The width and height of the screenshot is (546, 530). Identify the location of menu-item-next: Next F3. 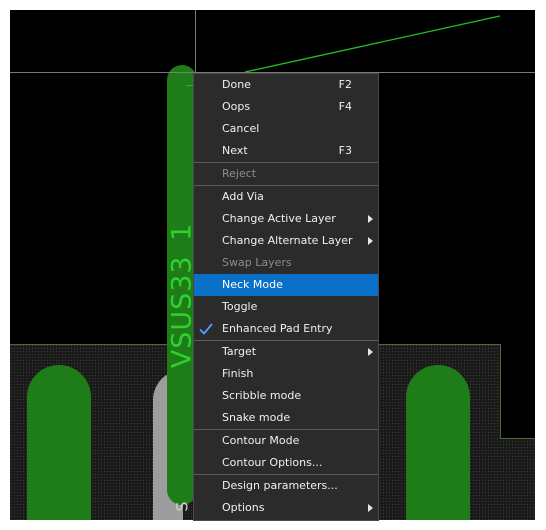
(286, 151).